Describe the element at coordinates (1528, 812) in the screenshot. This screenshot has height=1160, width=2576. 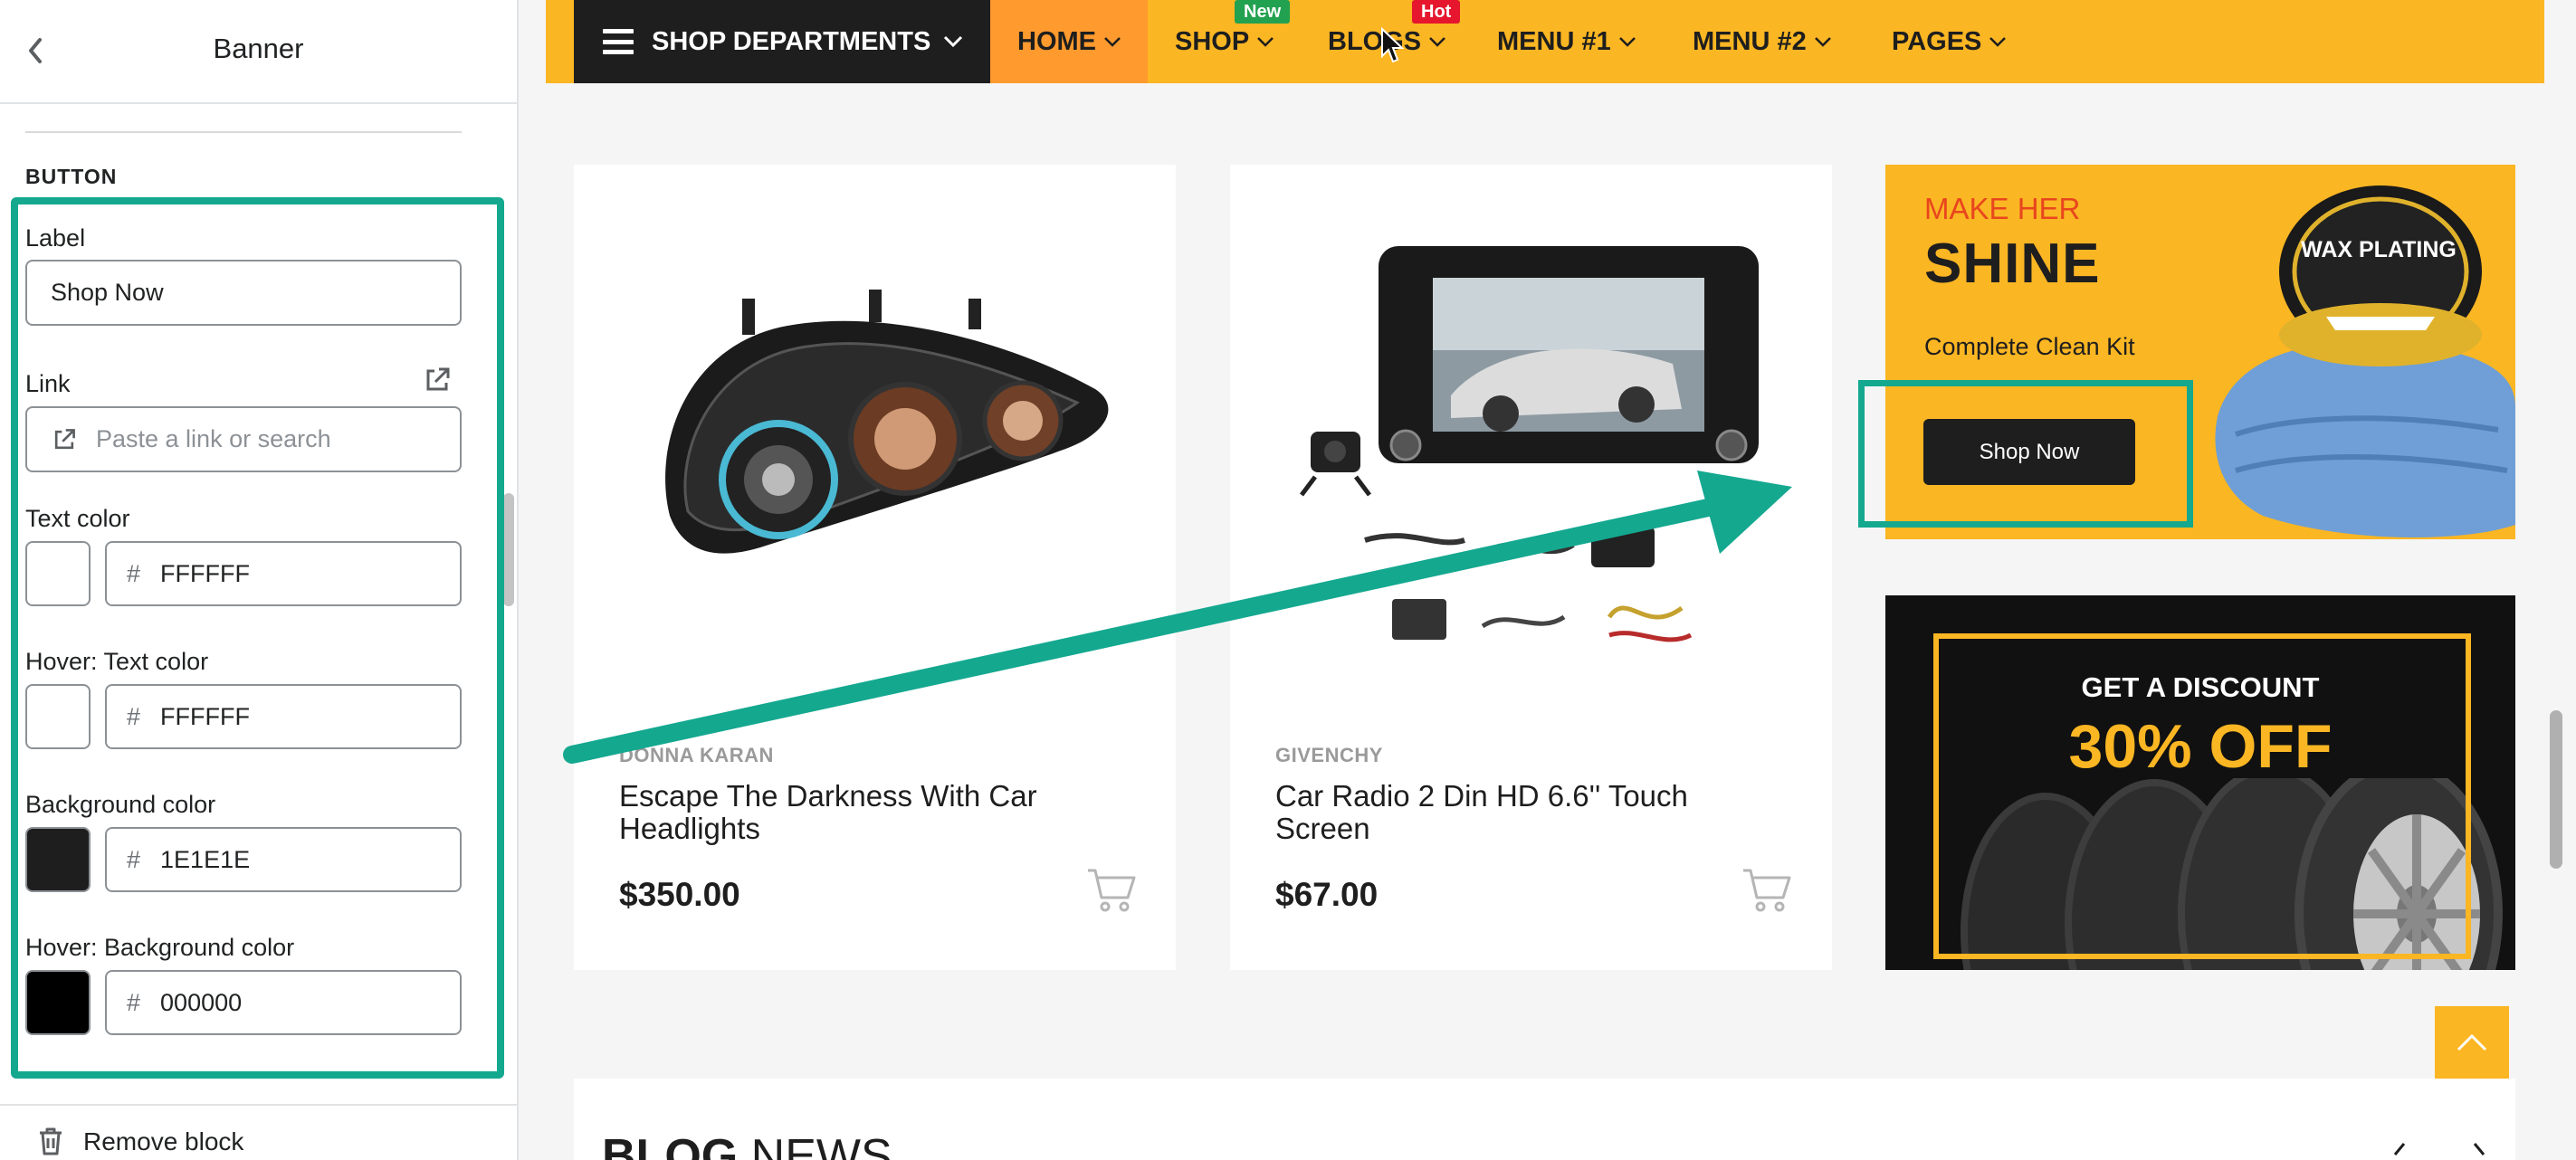
I see `product-name: Car Radio 2 Din HD 6.6'' Touch Screen` at that location.